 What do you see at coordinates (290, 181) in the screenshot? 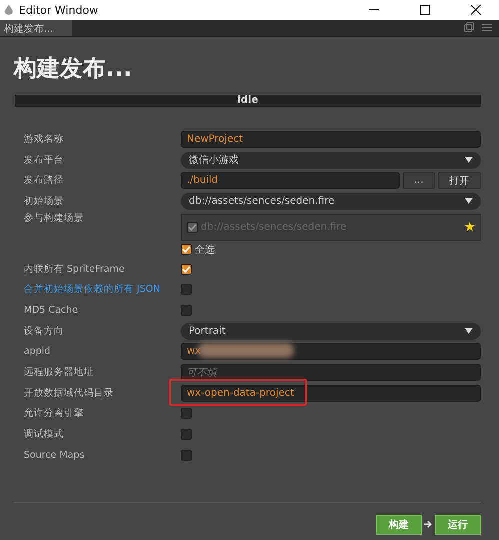
I see `input-field: ./build` at bounding box center [290, 181].